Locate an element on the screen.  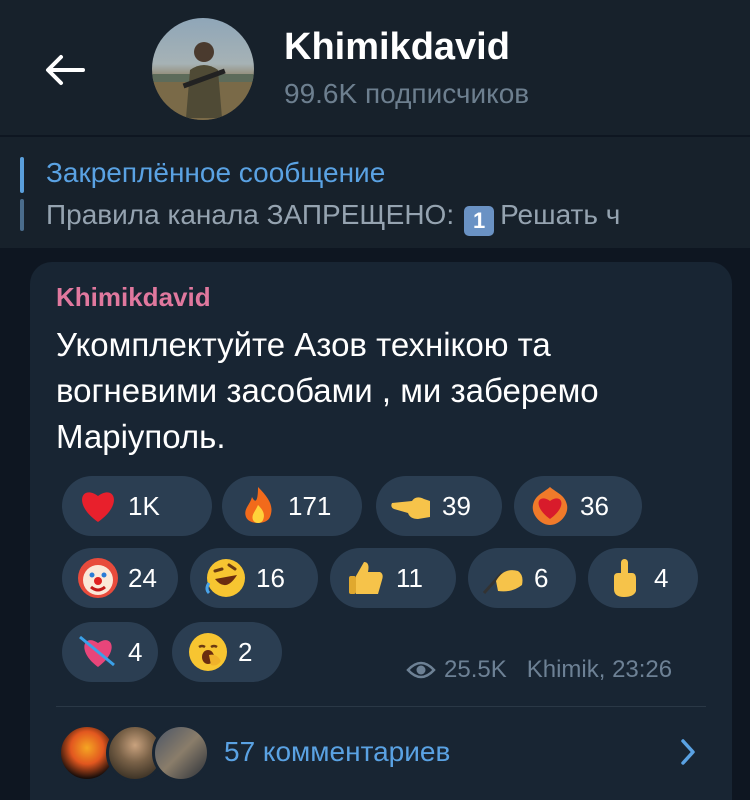
pinned-text-suffix: Решать ч is located at coordinates (560, 214).